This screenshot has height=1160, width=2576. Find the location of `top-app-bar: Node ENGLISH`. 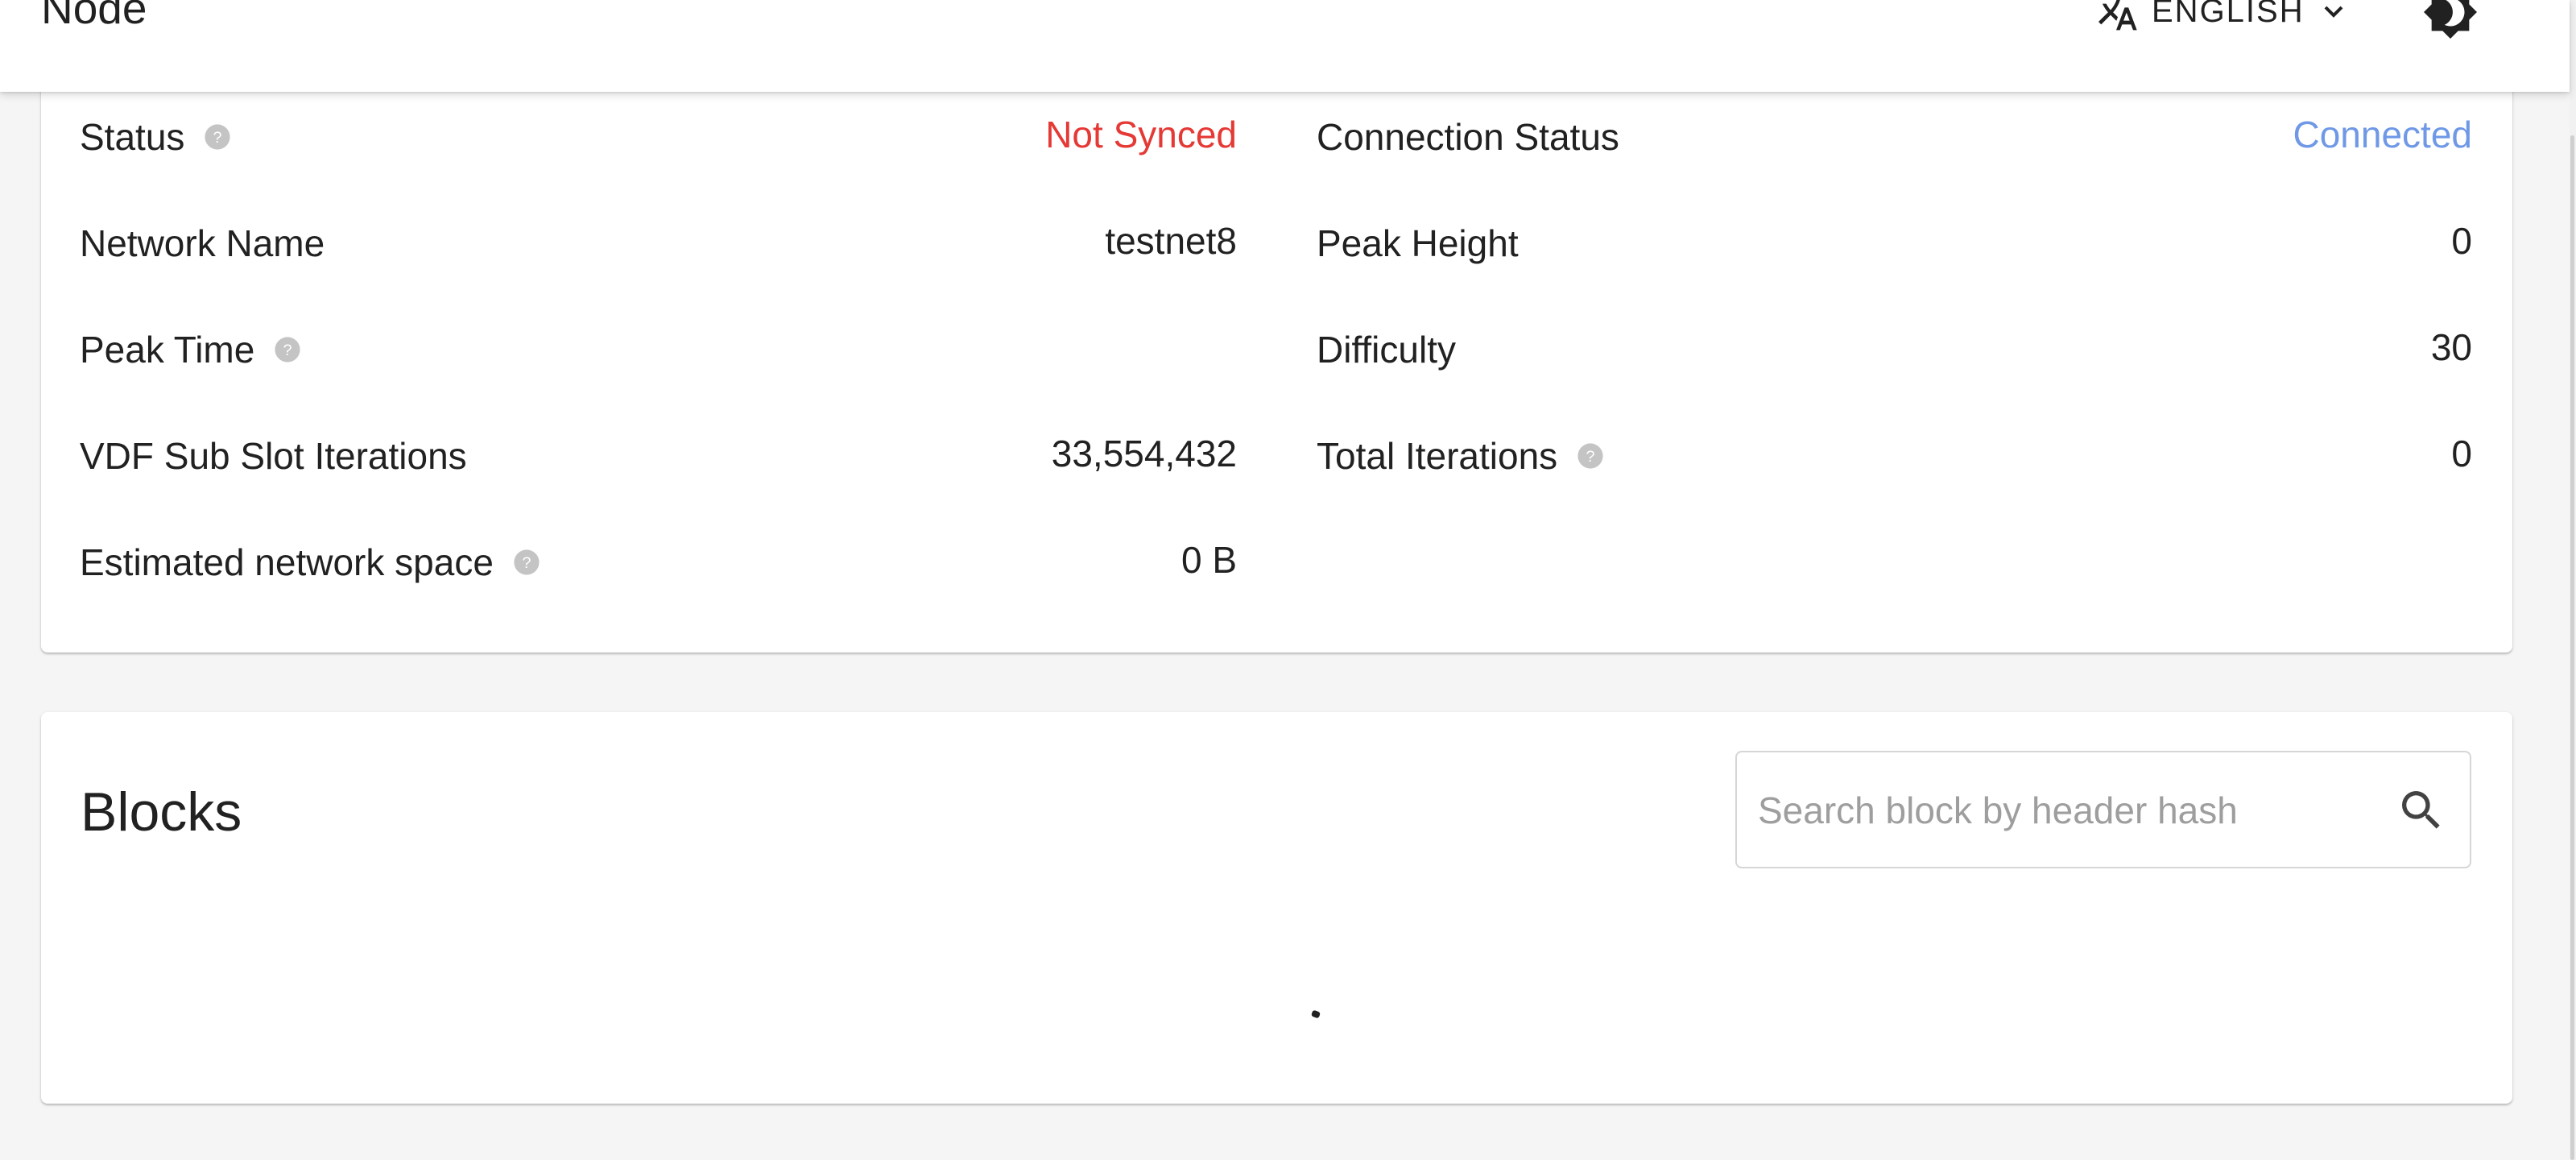

top-app-bar: Node ENGLISH is located at coordinates (1285, 46).